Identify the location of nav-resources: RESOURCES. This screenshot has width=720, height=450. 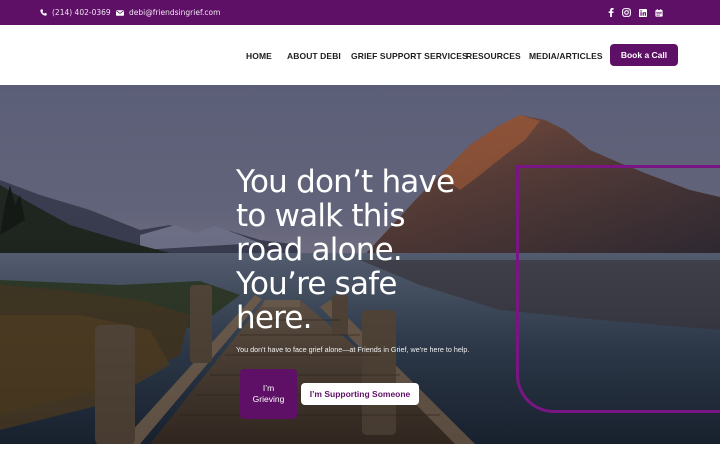
(493, 56).